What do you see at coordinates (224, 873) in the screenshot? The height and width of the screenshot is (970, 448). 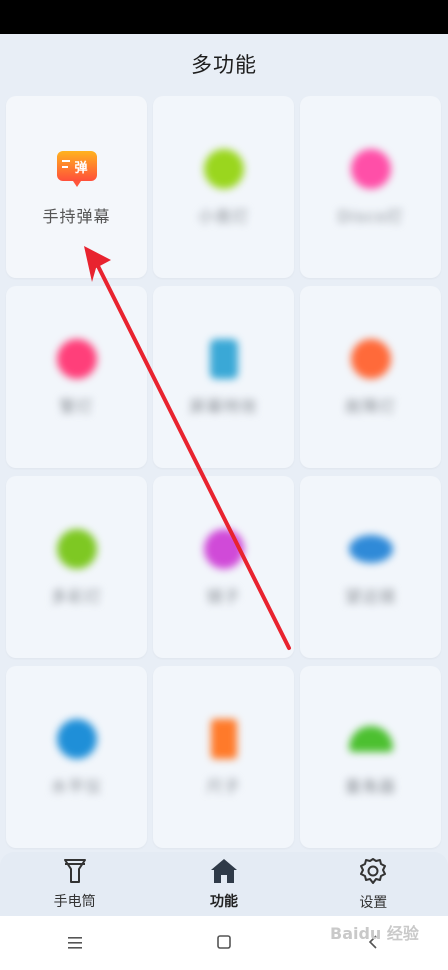 I see `home-icon` at bounding box center [224, 873].